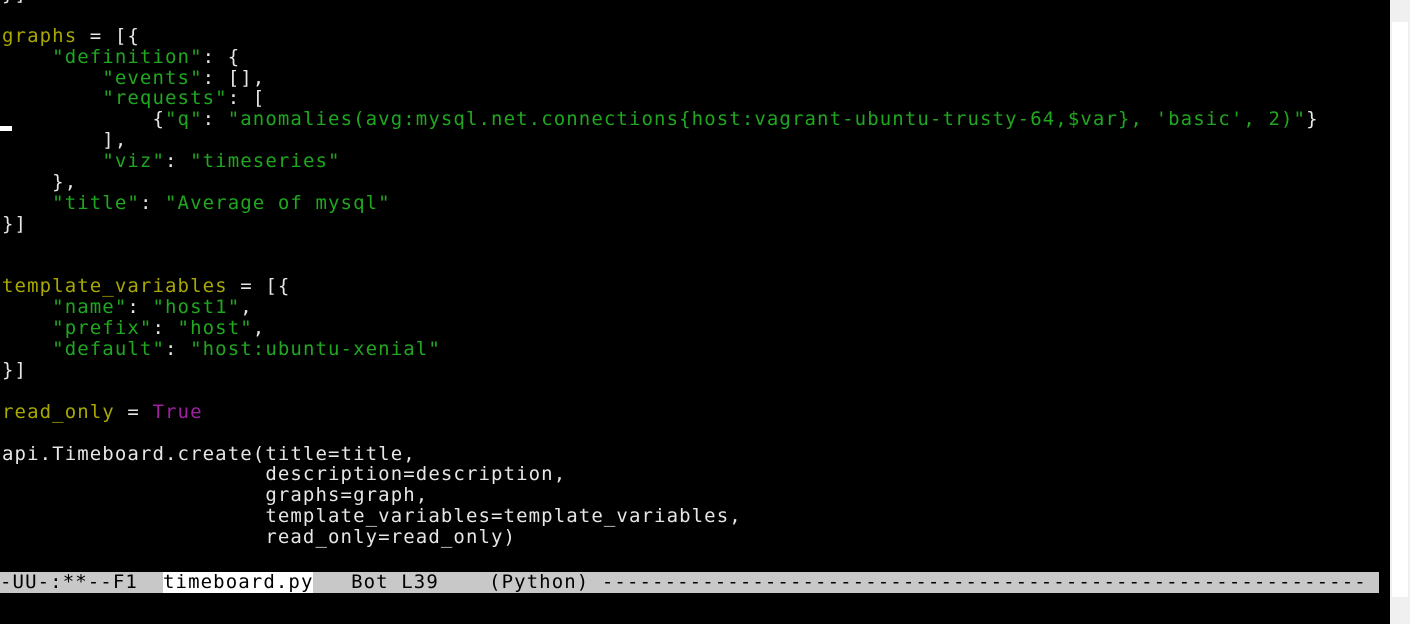 The image size is (1410, 624). What do you see at coordinates (315, 349) in the screenshot?
I see `code-token: "host:ubuntu-xenial"` at bounding box center [315, 349].